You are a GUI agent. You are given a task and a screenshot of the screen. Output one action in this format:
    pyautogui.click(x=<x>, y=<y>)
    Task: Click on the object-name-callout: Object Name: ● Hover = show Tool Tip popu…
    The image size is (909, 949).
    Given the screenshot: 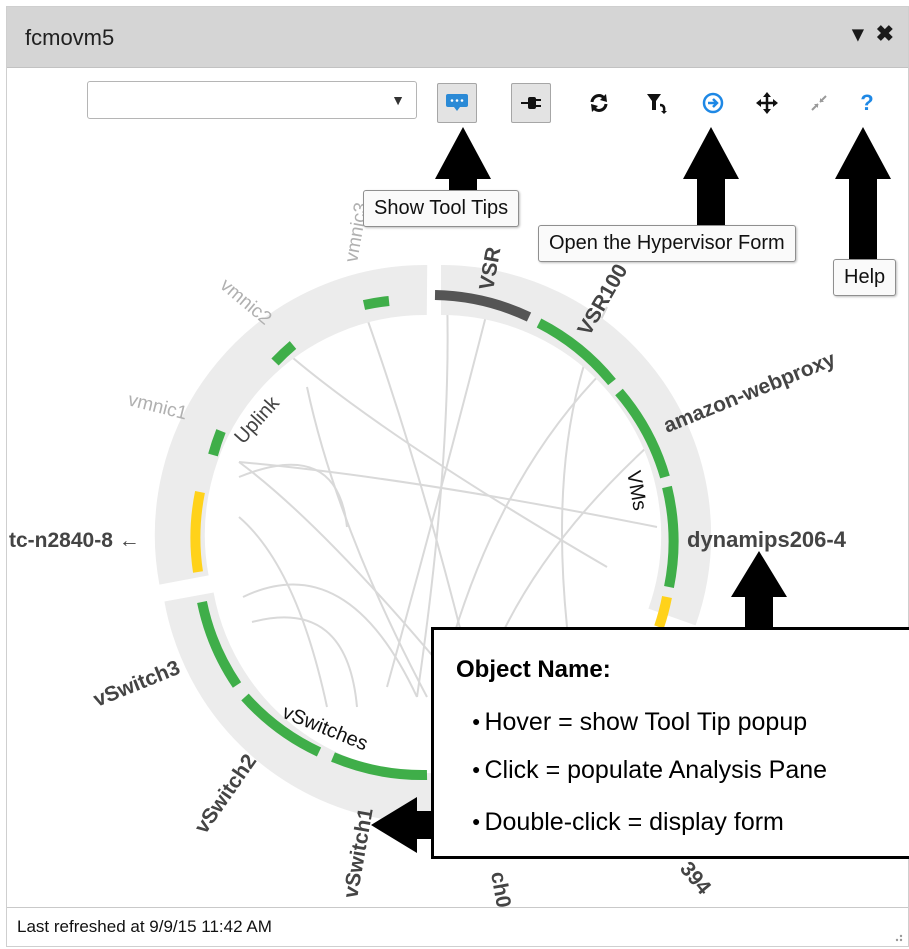 What is the action you would take?
    pyautogui.click(x=670, y=743)
    